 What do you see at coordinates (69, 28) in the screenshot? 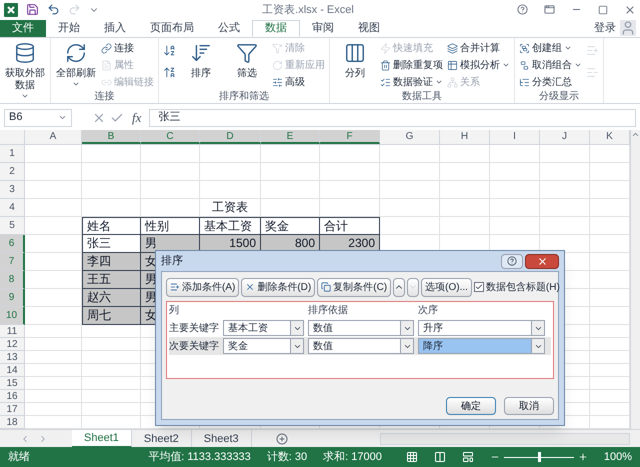
I see `ribbon-tab: 开始` at bounding box center [69, 28].